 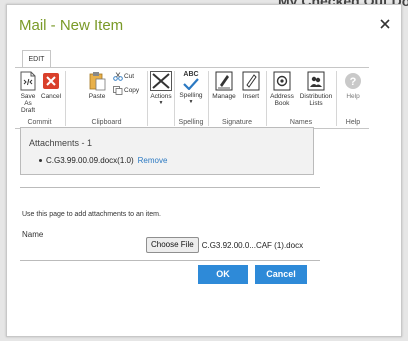 I want to click on cancel-button: Cancel, so click(x=281, y=274).